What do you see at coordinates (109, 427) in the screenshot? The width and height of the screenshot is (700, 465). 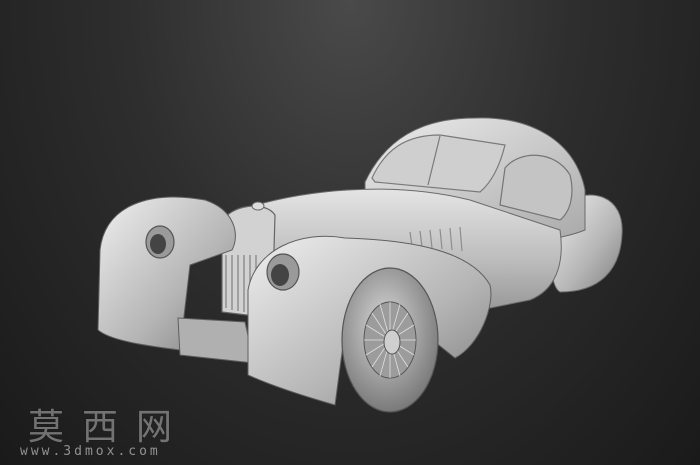 I see `watermark-title: 莫西网` at bounding box center [109, 427].